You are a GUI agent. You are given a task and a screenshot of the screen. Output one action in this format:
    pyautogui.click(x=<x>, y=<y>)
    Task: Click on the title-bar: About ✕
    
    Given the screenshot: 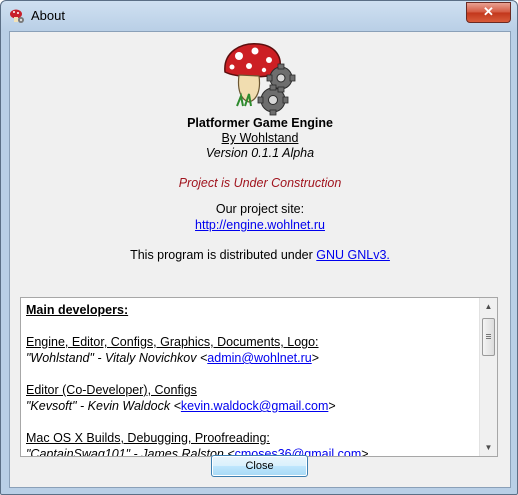 What is the action you would take?
    pyautogui.click(x=259, y=16)
    